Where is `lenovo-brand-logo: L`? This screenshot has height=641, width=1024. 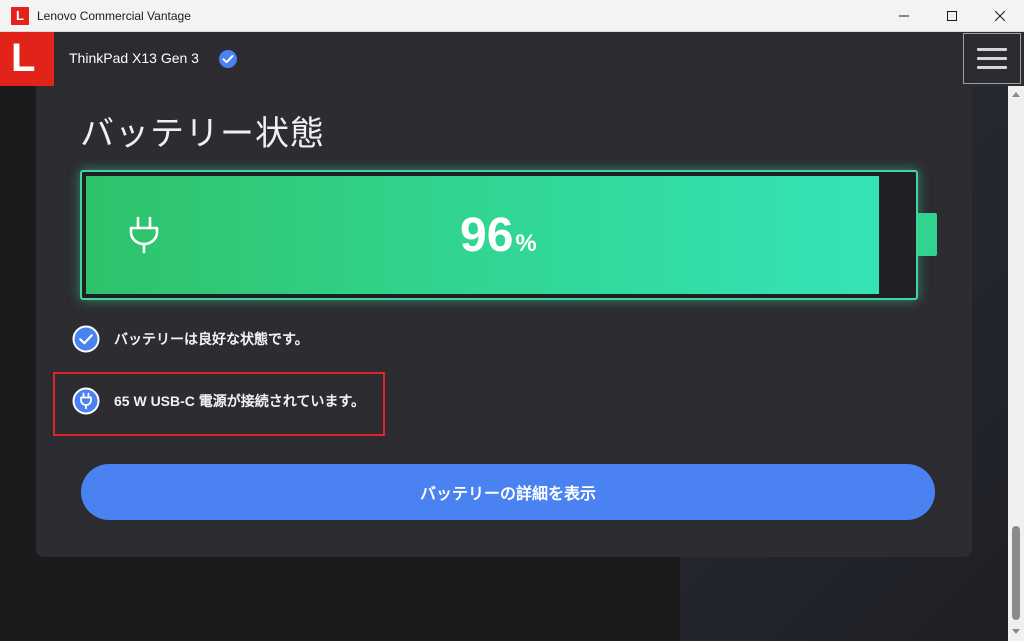 lenovo-brand-logo: L is located at coordinates (27, 59).